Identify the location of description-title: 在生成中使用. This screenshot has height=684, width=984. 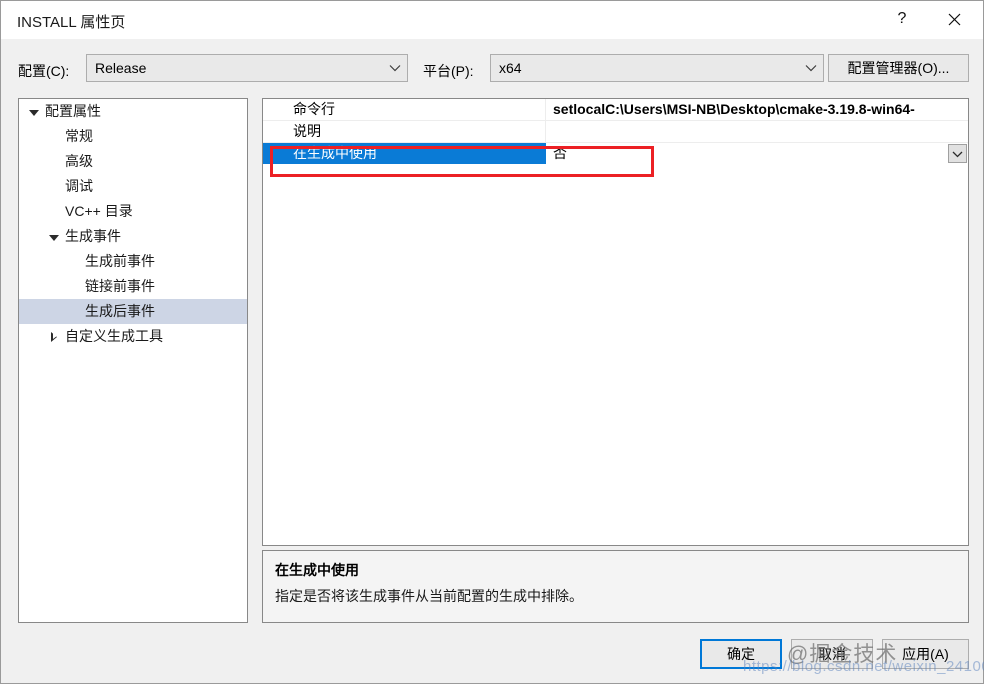
(317, 570).